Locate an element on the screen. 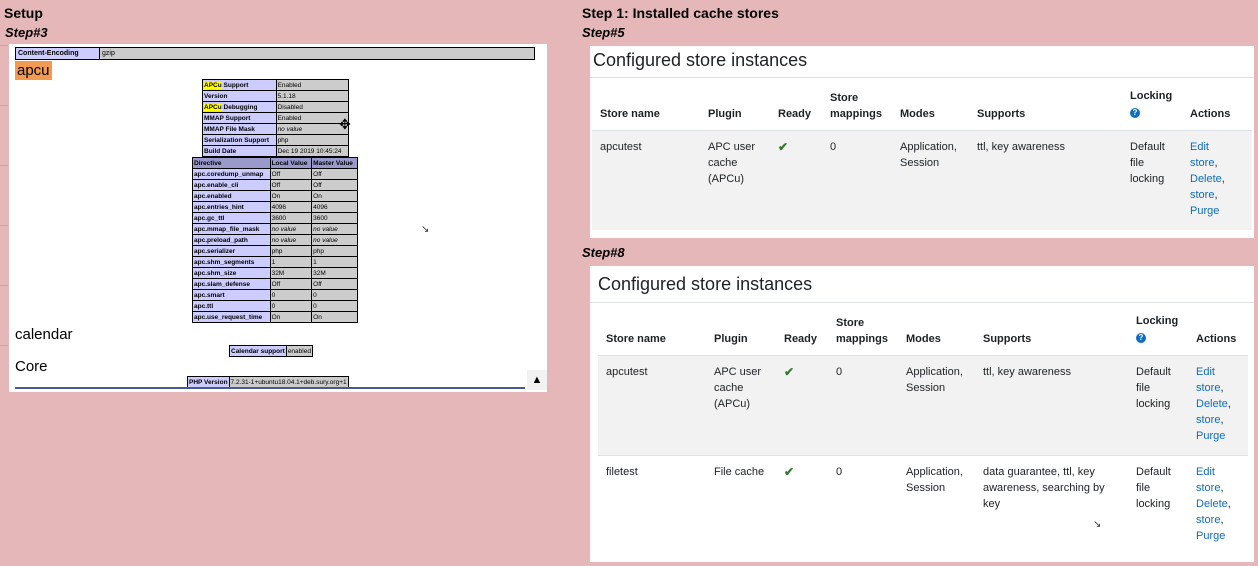  plugin-name-line: APC user is located at coordinates (732, 147).